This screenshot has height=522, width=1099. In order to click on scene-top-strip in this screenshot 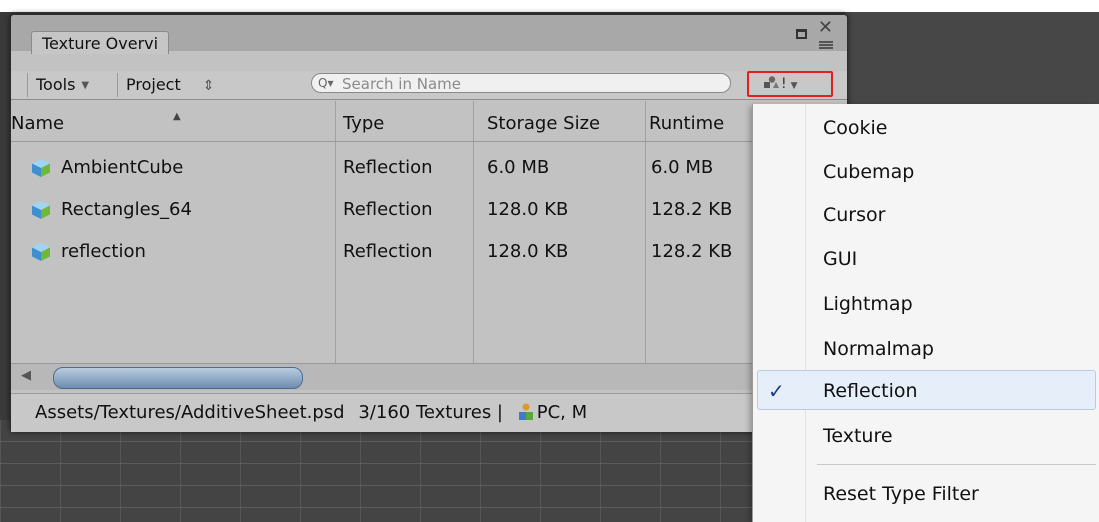, I will do `click(549, 6)`.